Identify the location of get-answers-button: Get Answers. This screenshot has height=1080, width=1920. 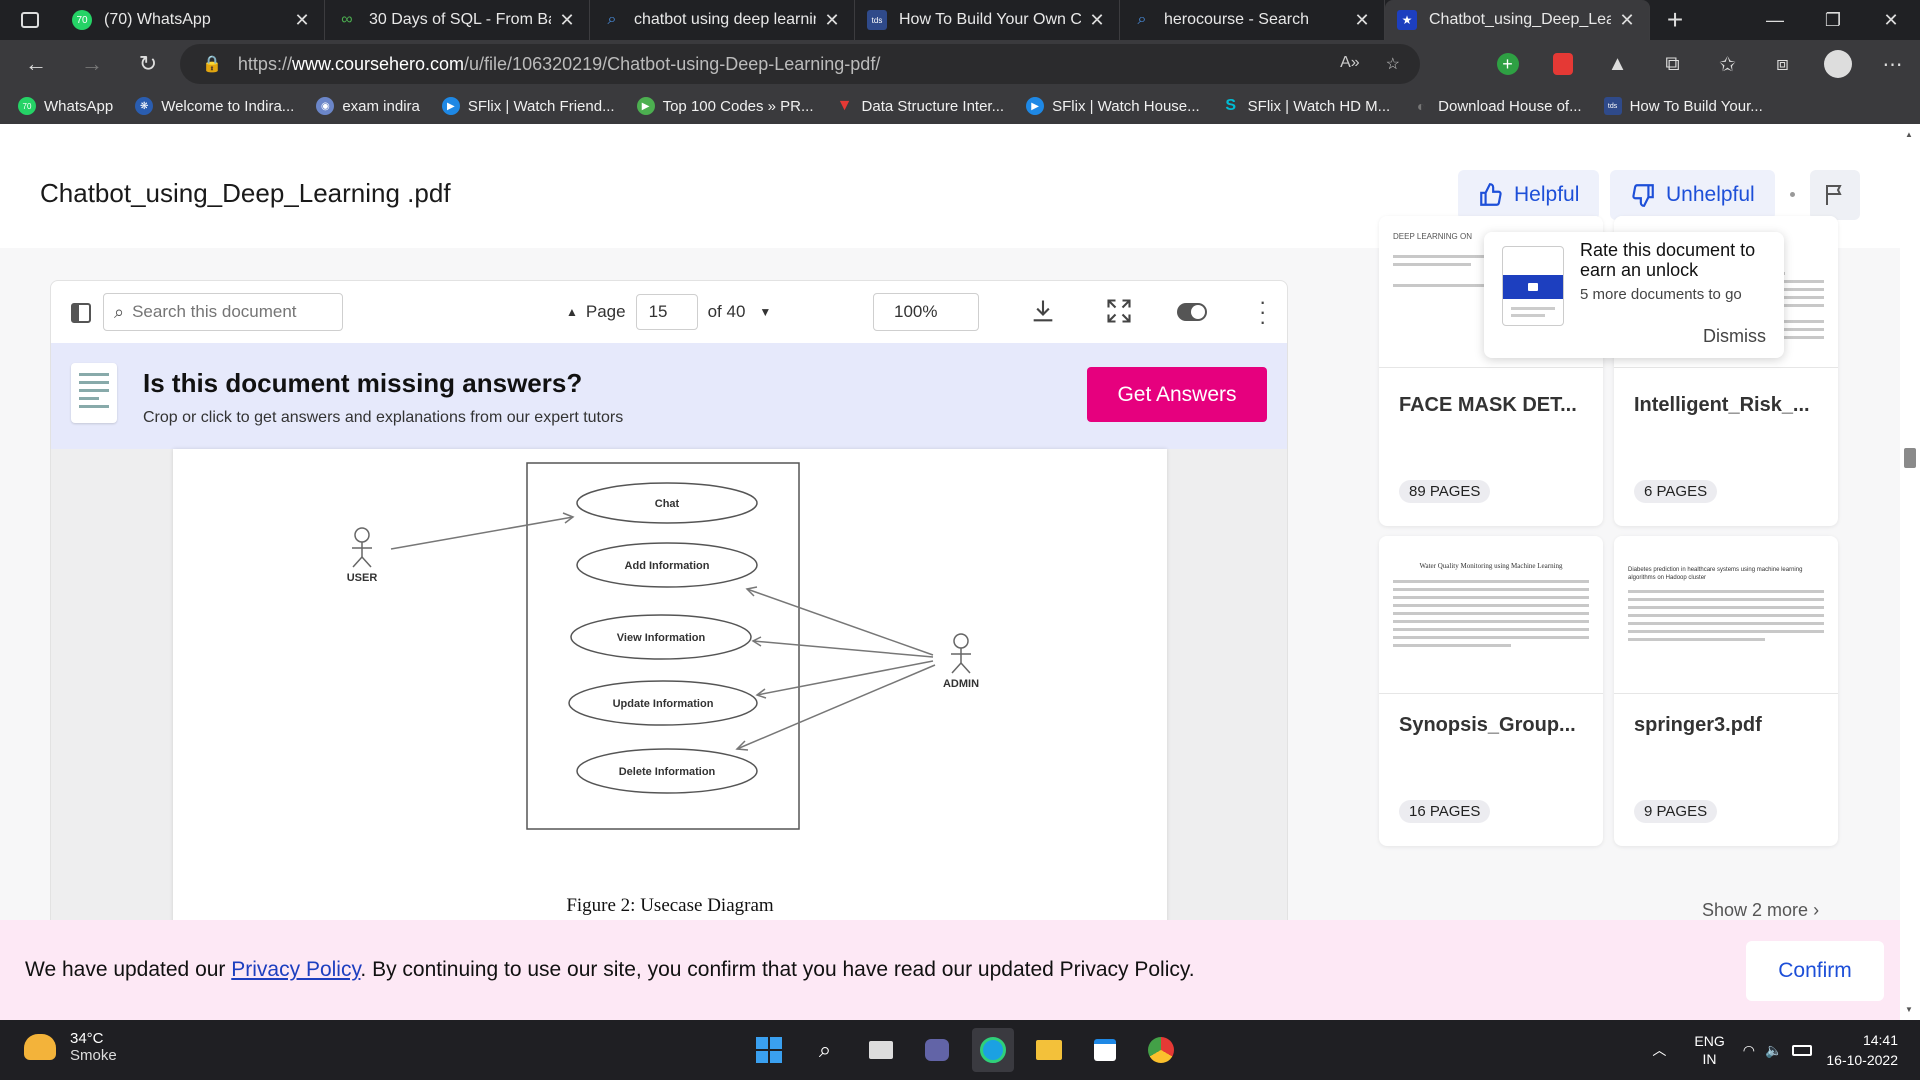
(1177, 394).